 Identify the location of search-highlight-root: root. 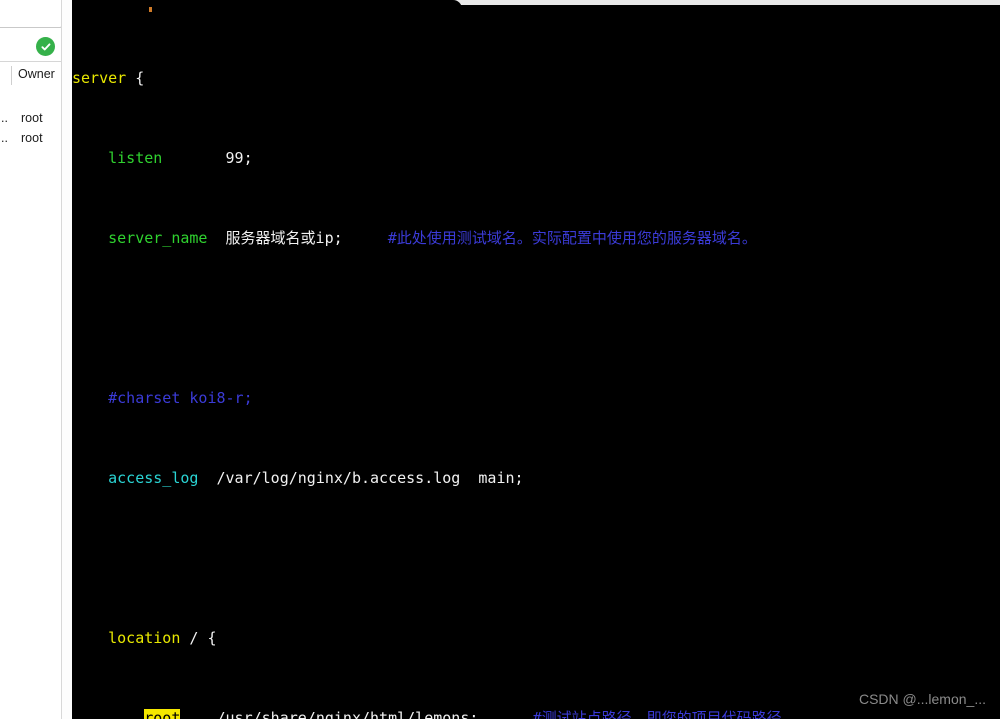
(162, 714).